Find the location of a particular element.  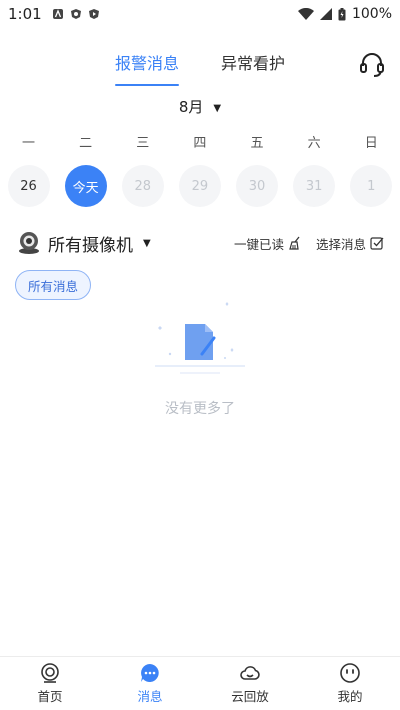

day-26: 26 is located at coordinates (28, 186).